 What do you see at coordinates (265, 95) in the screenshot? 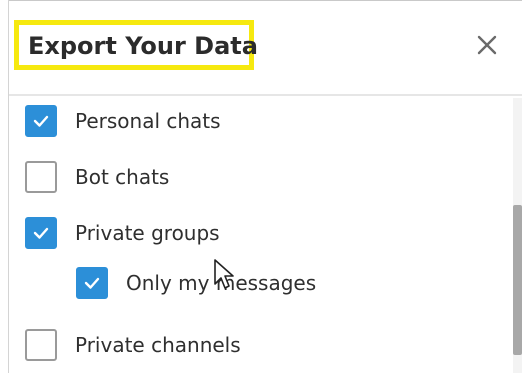
I see `header-divider` at bounding box center [265, 95].